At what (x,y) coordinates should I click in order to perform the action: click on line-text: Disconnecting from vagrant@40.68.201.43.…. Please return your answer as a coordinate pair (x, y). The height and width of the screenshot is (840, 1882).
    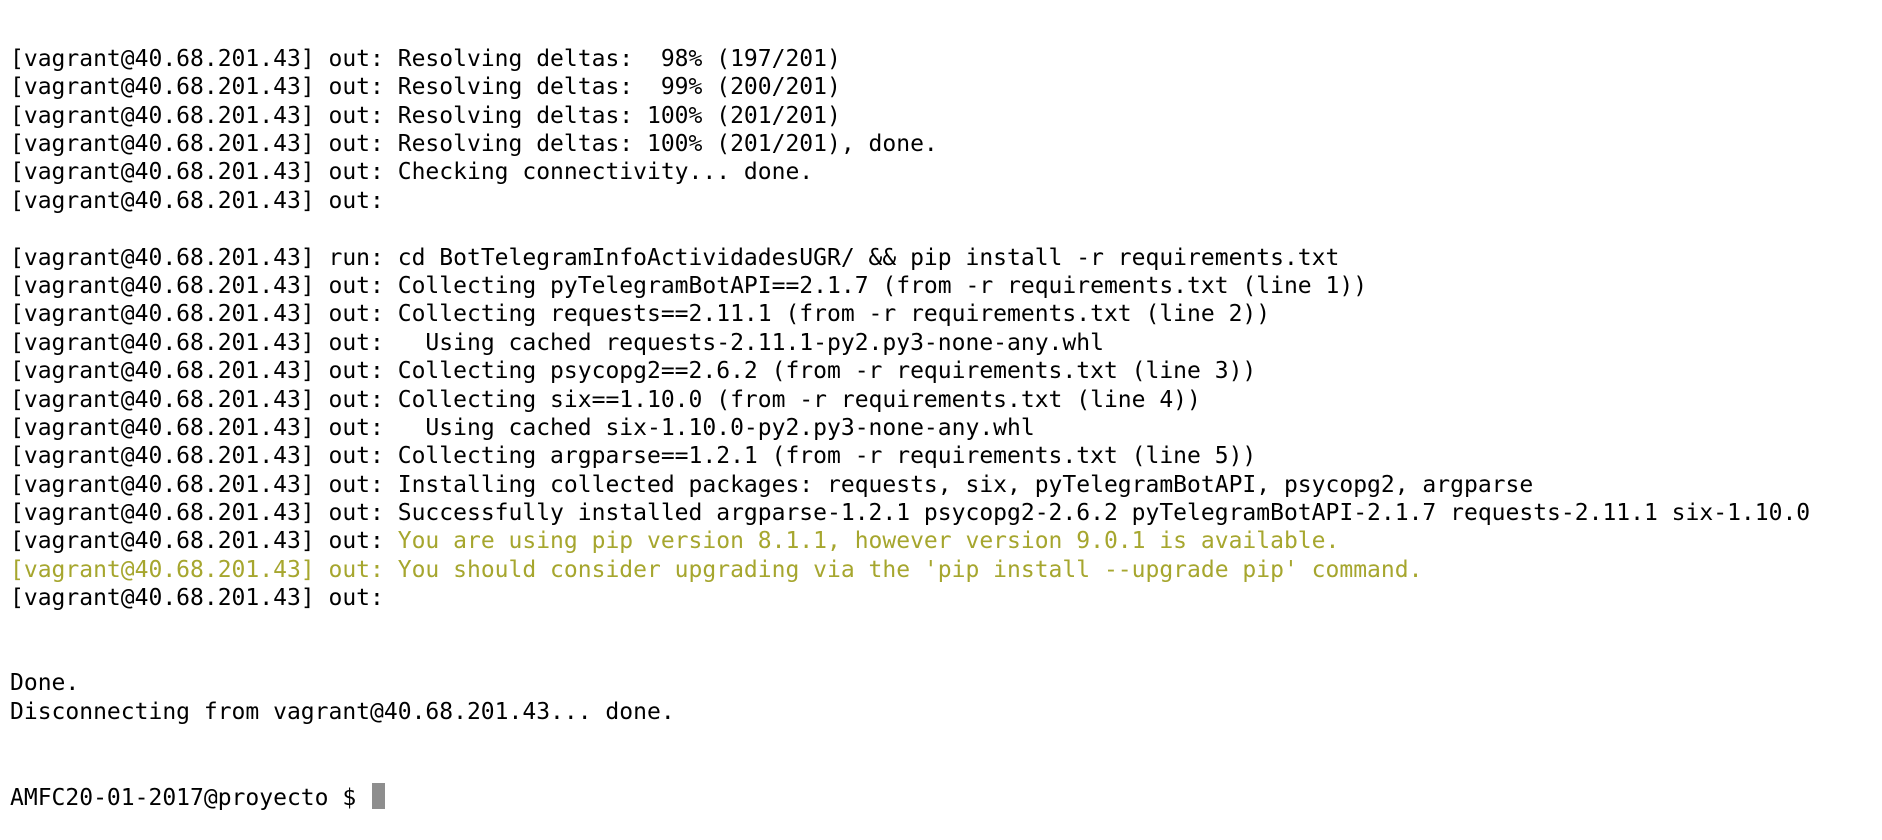
    Looking at the image, I should click on (342, 711).